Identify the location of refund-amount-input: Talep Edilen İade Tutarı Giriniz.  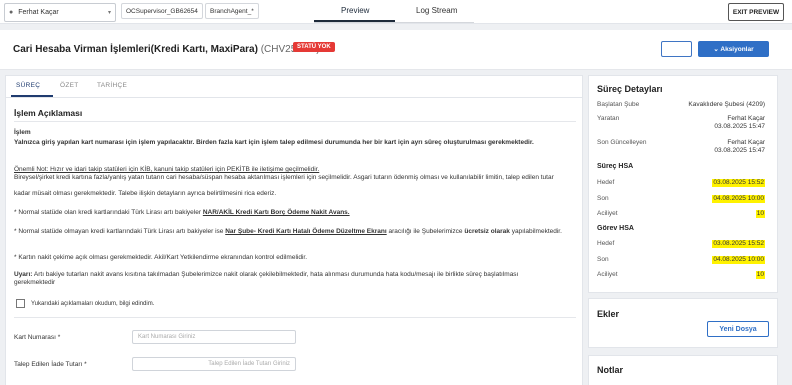
(214, 364).